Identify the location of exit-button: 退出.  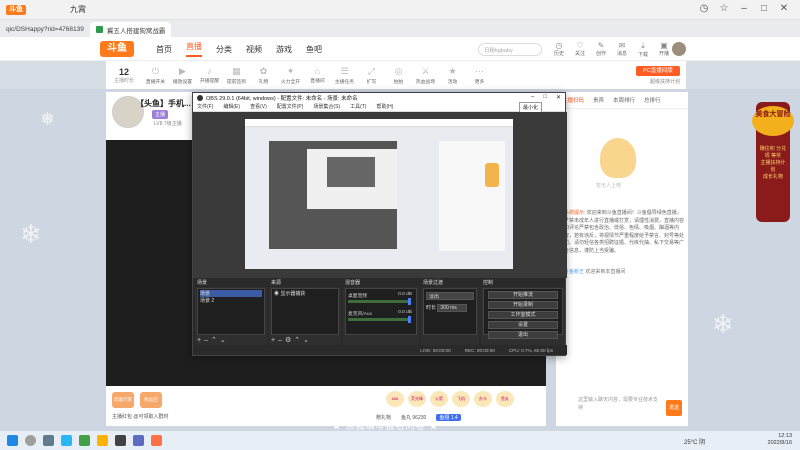
(523, 335).